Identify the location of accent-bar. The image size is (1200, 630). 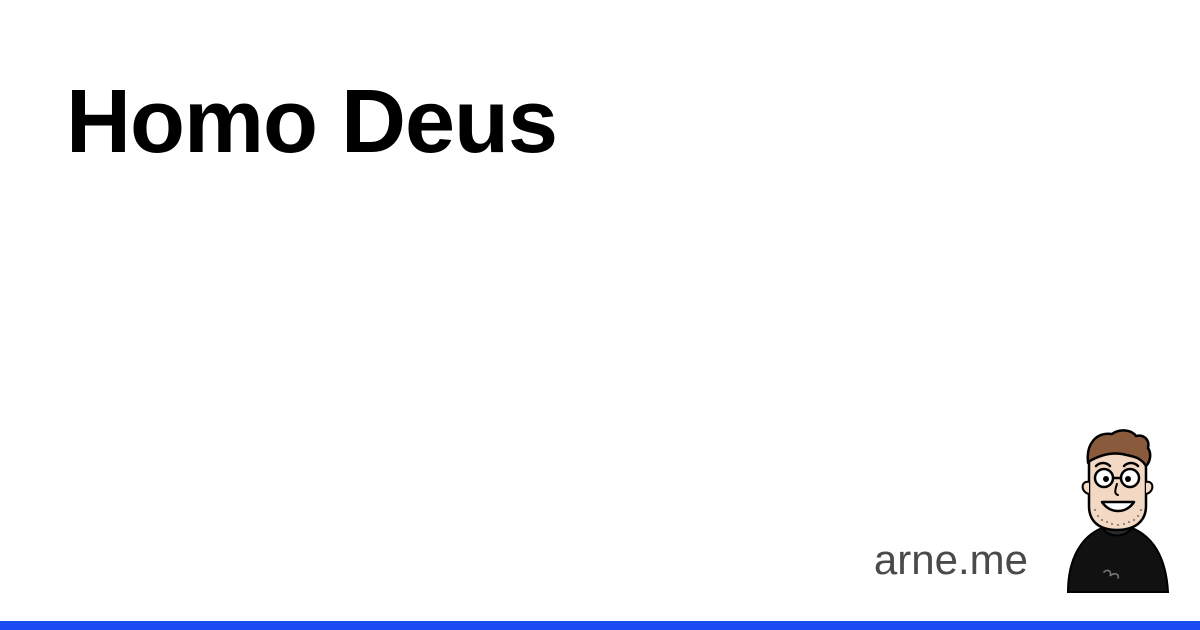
(600, 625).